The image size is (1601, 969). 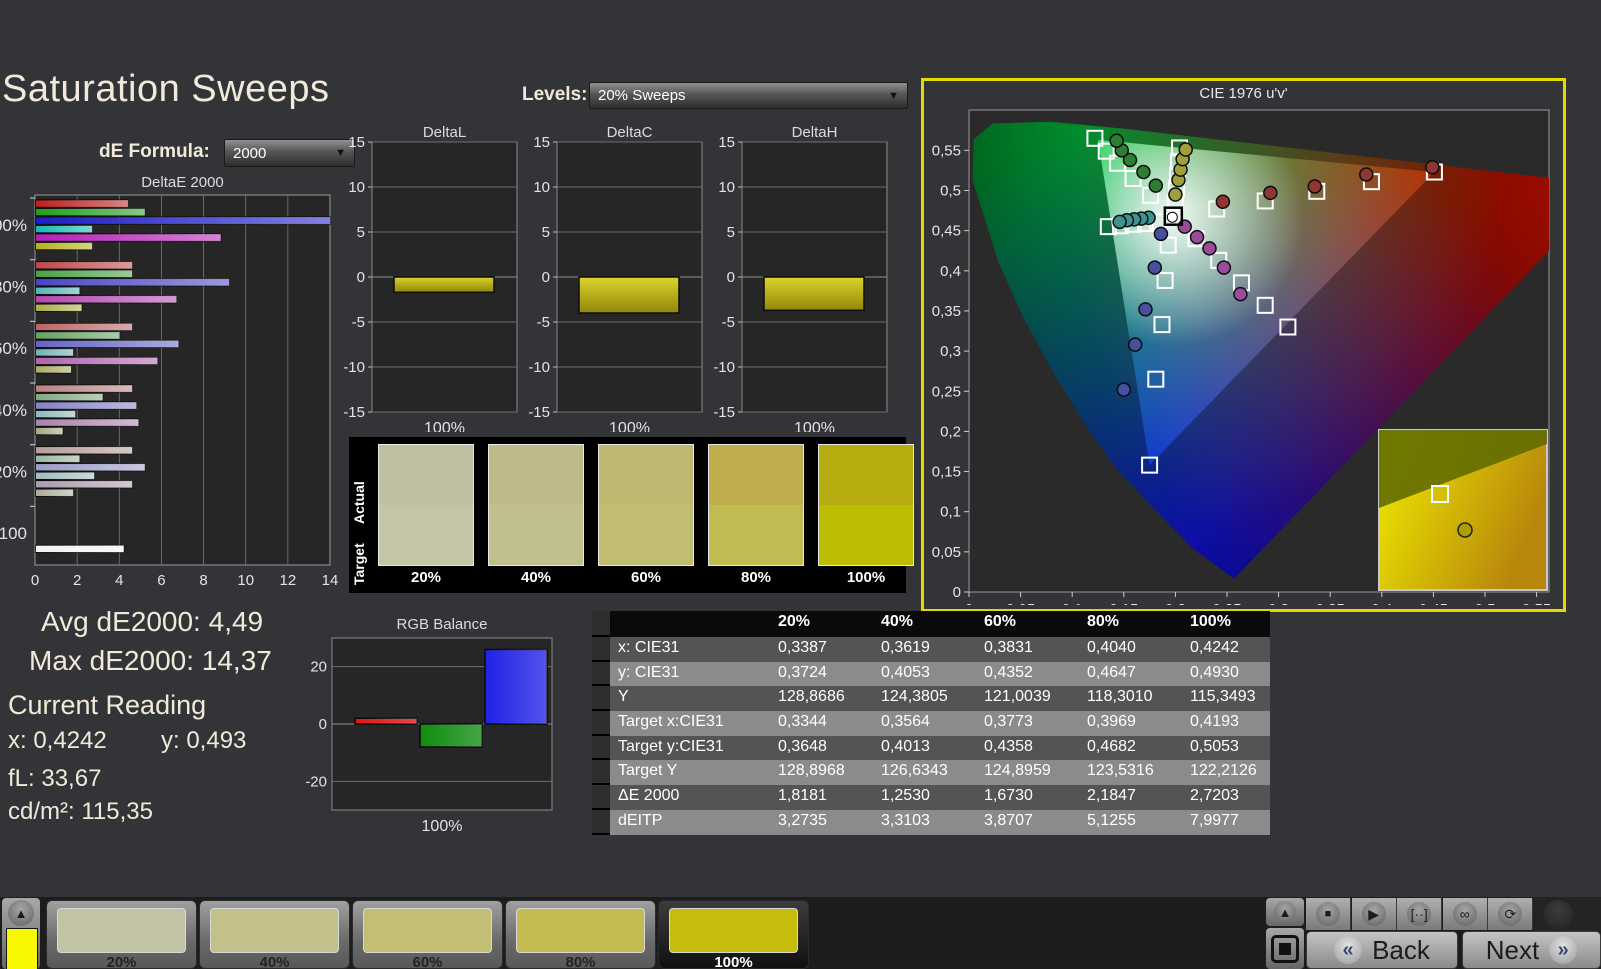 I want to click on collapse-up-button: ▲, so click(x=21, y=913).